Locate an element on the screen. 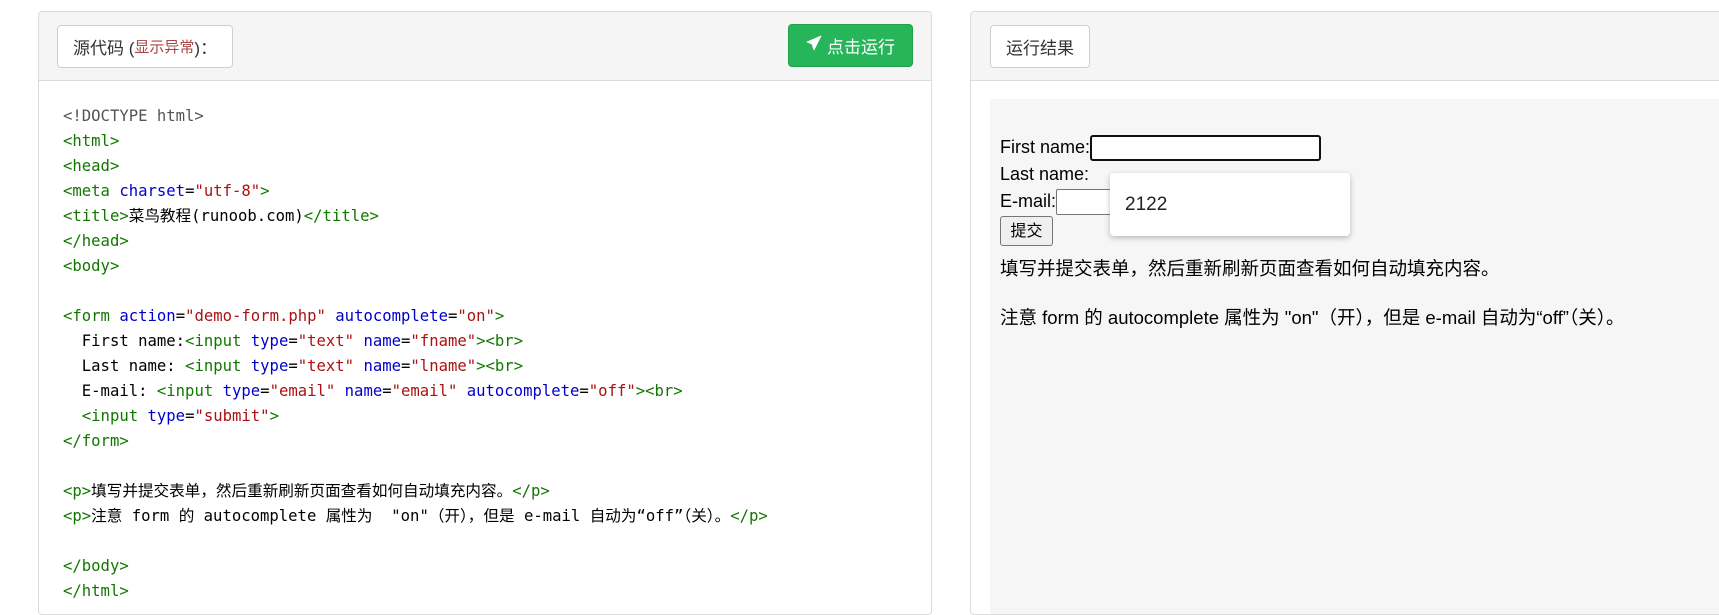  code-token: First name: is located at coordinates (124, 341).